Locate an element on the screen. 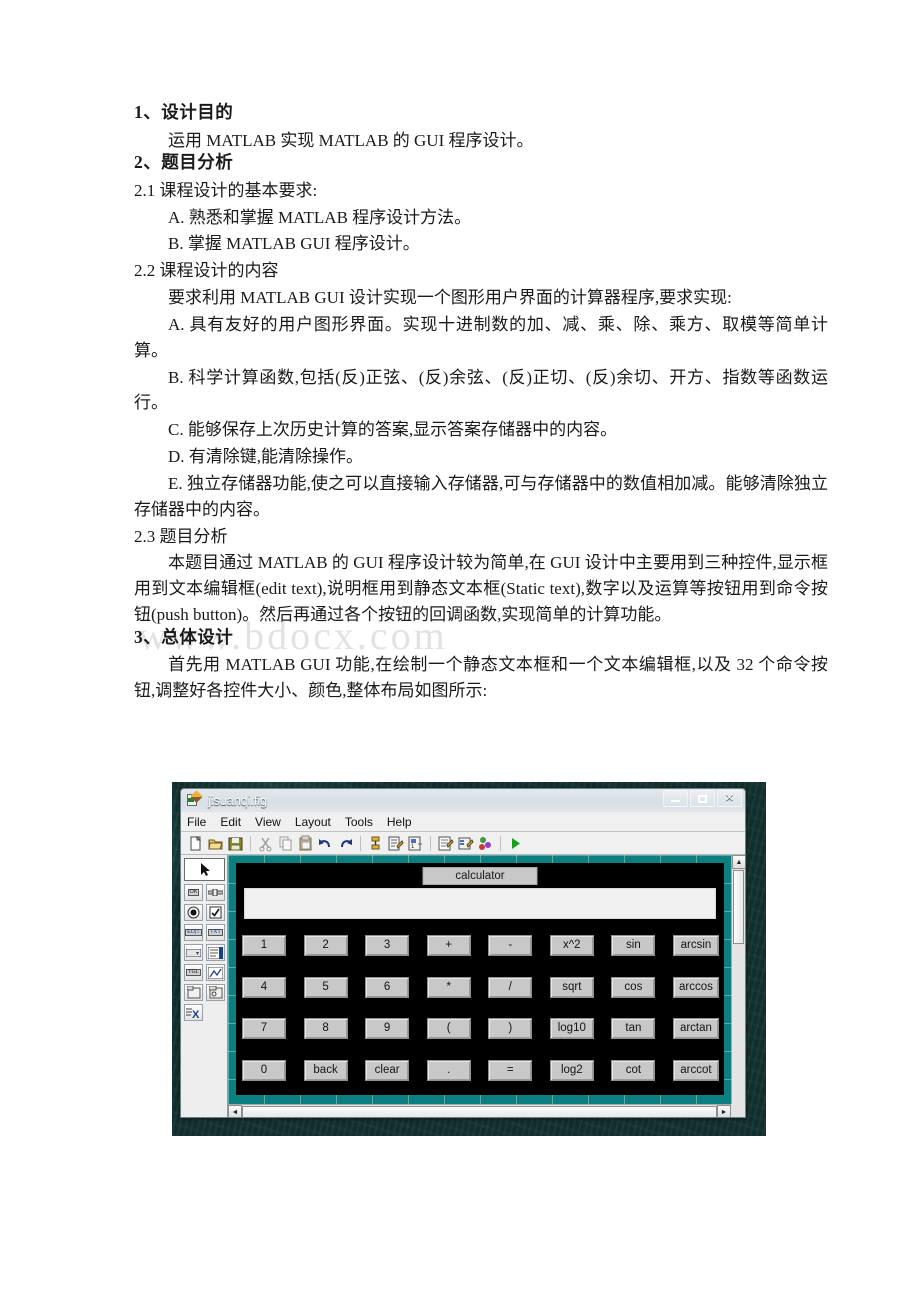 Image resolution: width=920 pixels, height=1302 pixels. undo-arrow-icon is located at coordinates (325, 843).